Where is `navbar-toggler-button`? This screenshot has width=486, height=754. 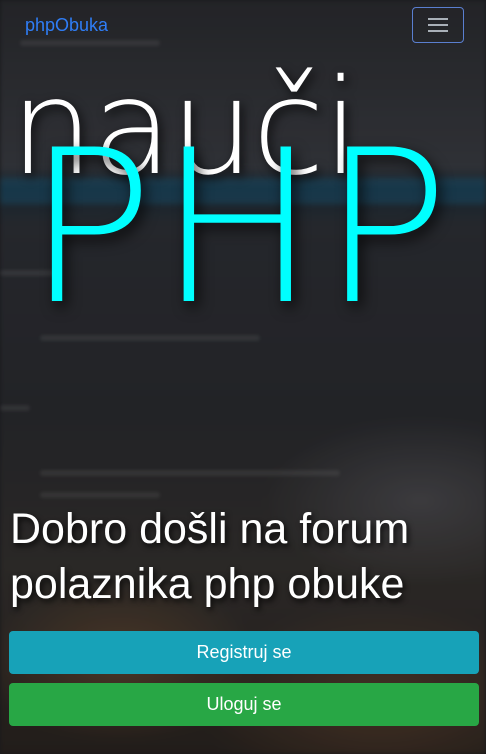 navbar-toggler-button is located at coordinates (438, 25).